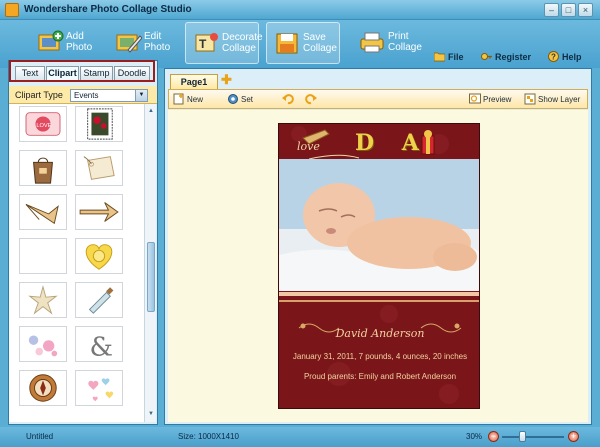 Image resolution: width=600 pixels, height=447 pixels. Describe the element at coordinates (99, 124) in the screenshot. I see `framed-roses-clip` at that location.